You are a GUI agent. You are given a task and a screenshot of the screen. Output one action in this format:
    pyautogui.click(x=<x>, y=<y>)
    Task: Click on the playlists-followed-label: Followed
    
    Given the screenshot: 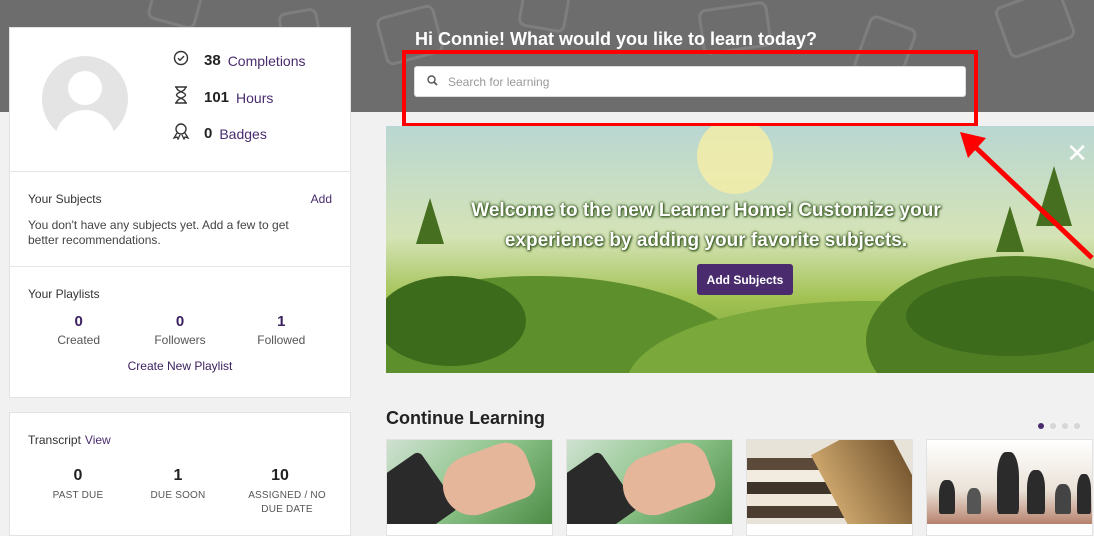 What is the action you would take?
    pyautogui.click(x=281, y=340)
    